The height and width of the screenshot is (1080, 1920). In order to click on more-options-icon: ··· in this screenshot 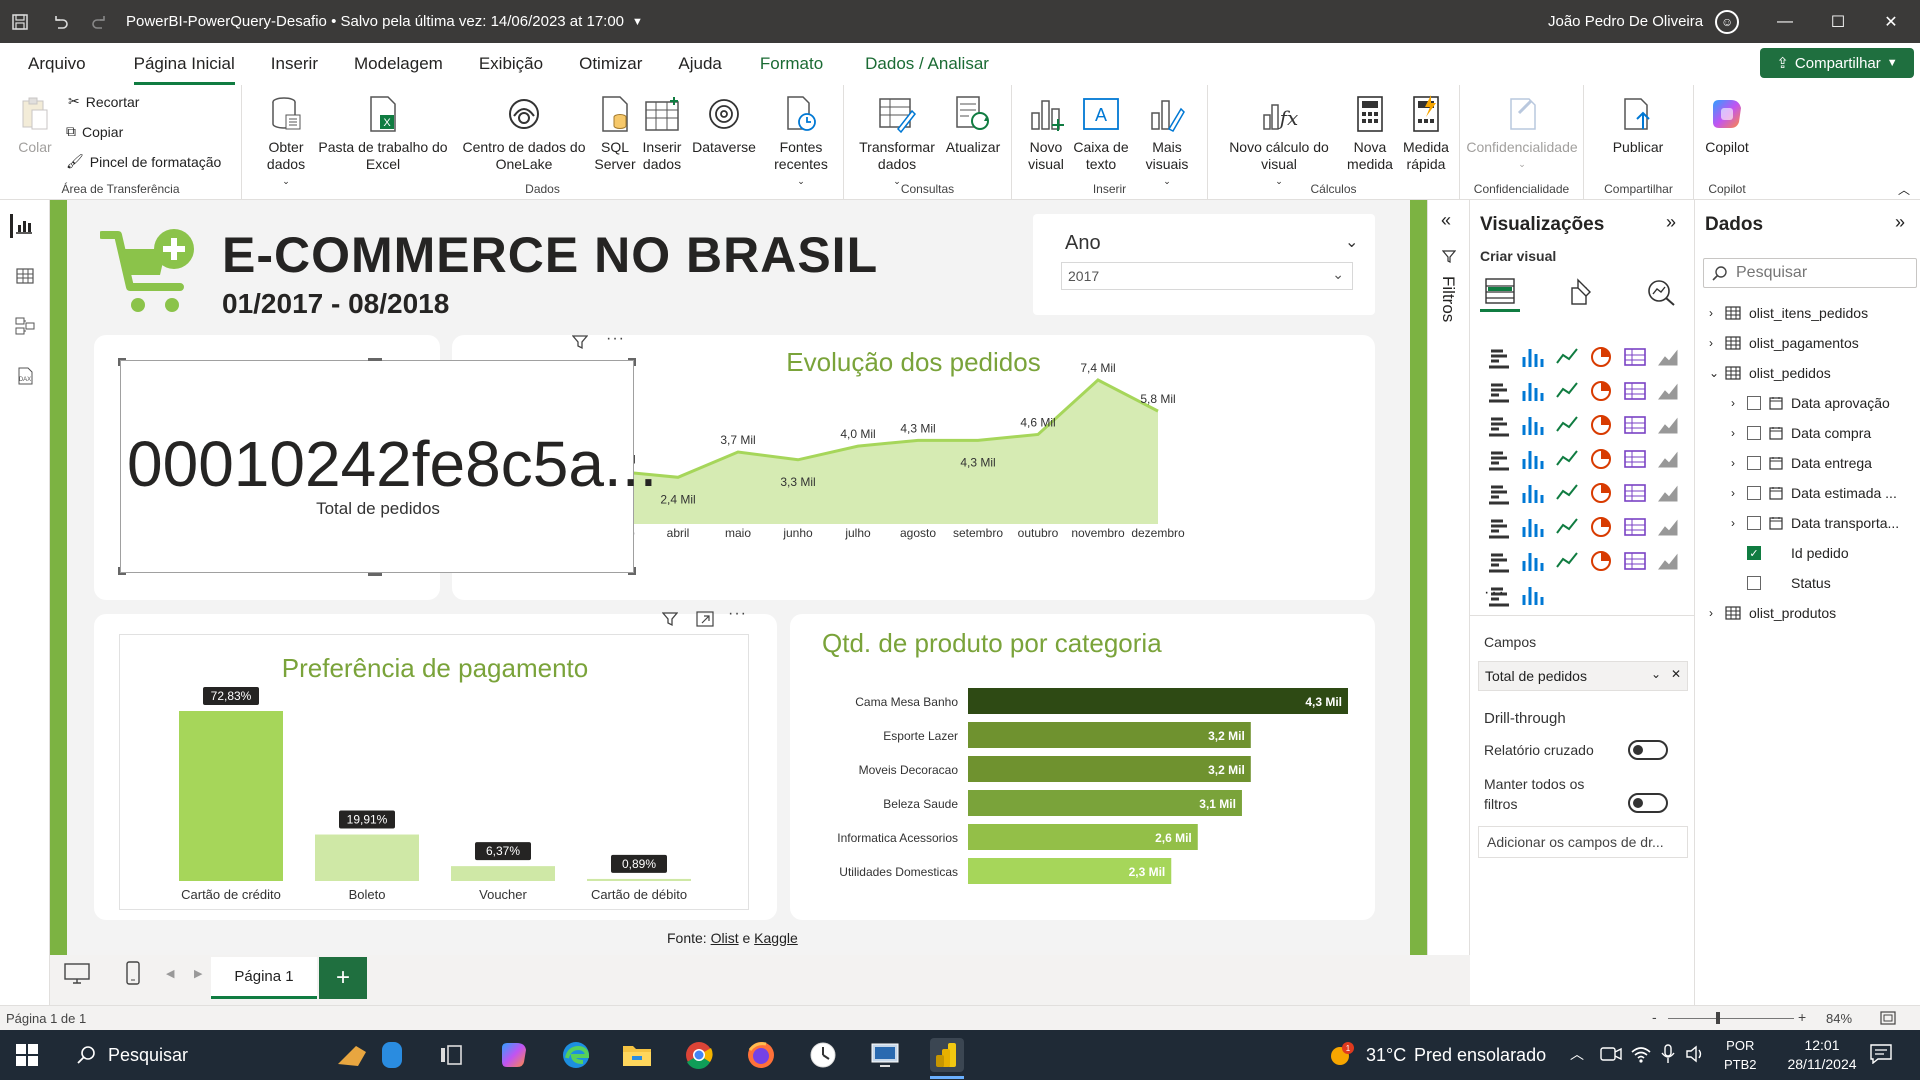, I will do `click(737, 614)`.